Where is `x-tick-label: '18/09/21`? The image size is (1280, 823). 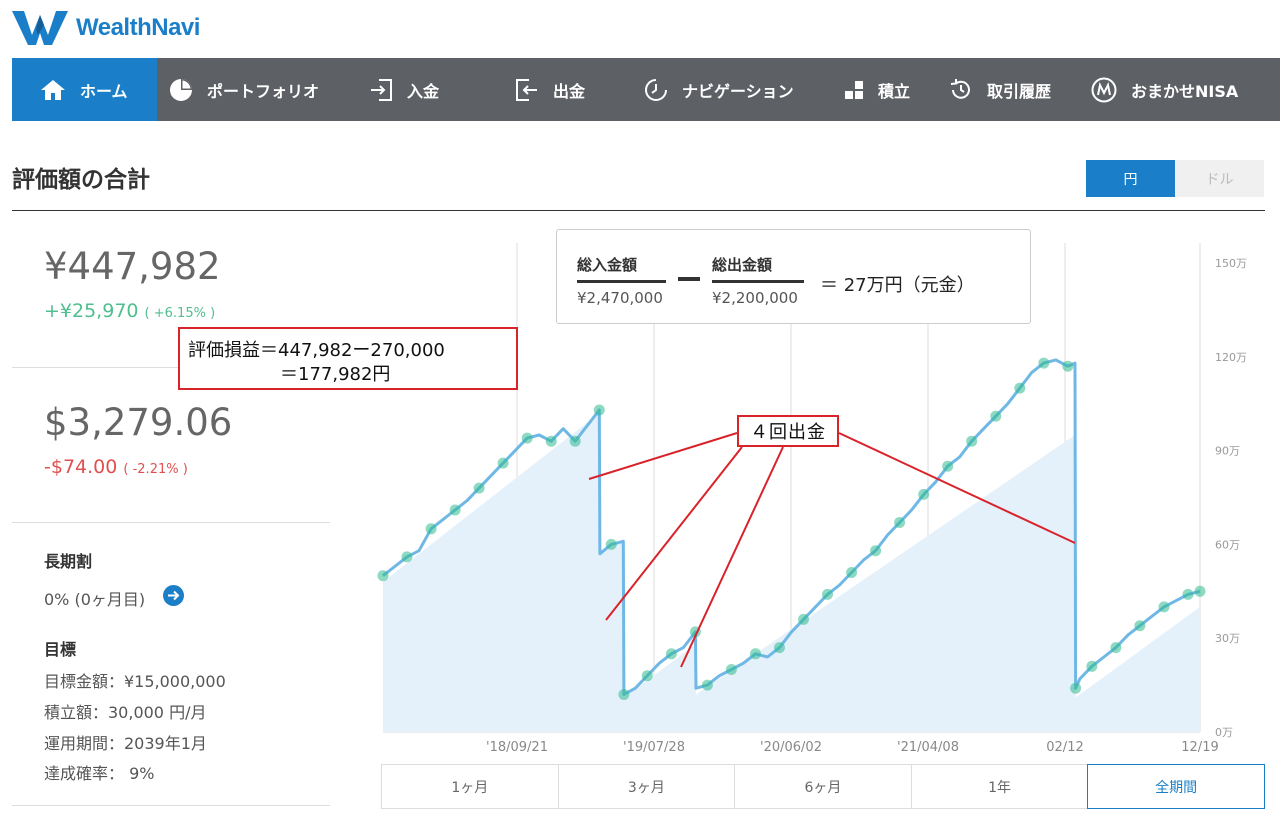
x-tick-label: '18/09/21 is located at coordinates (517, 747).